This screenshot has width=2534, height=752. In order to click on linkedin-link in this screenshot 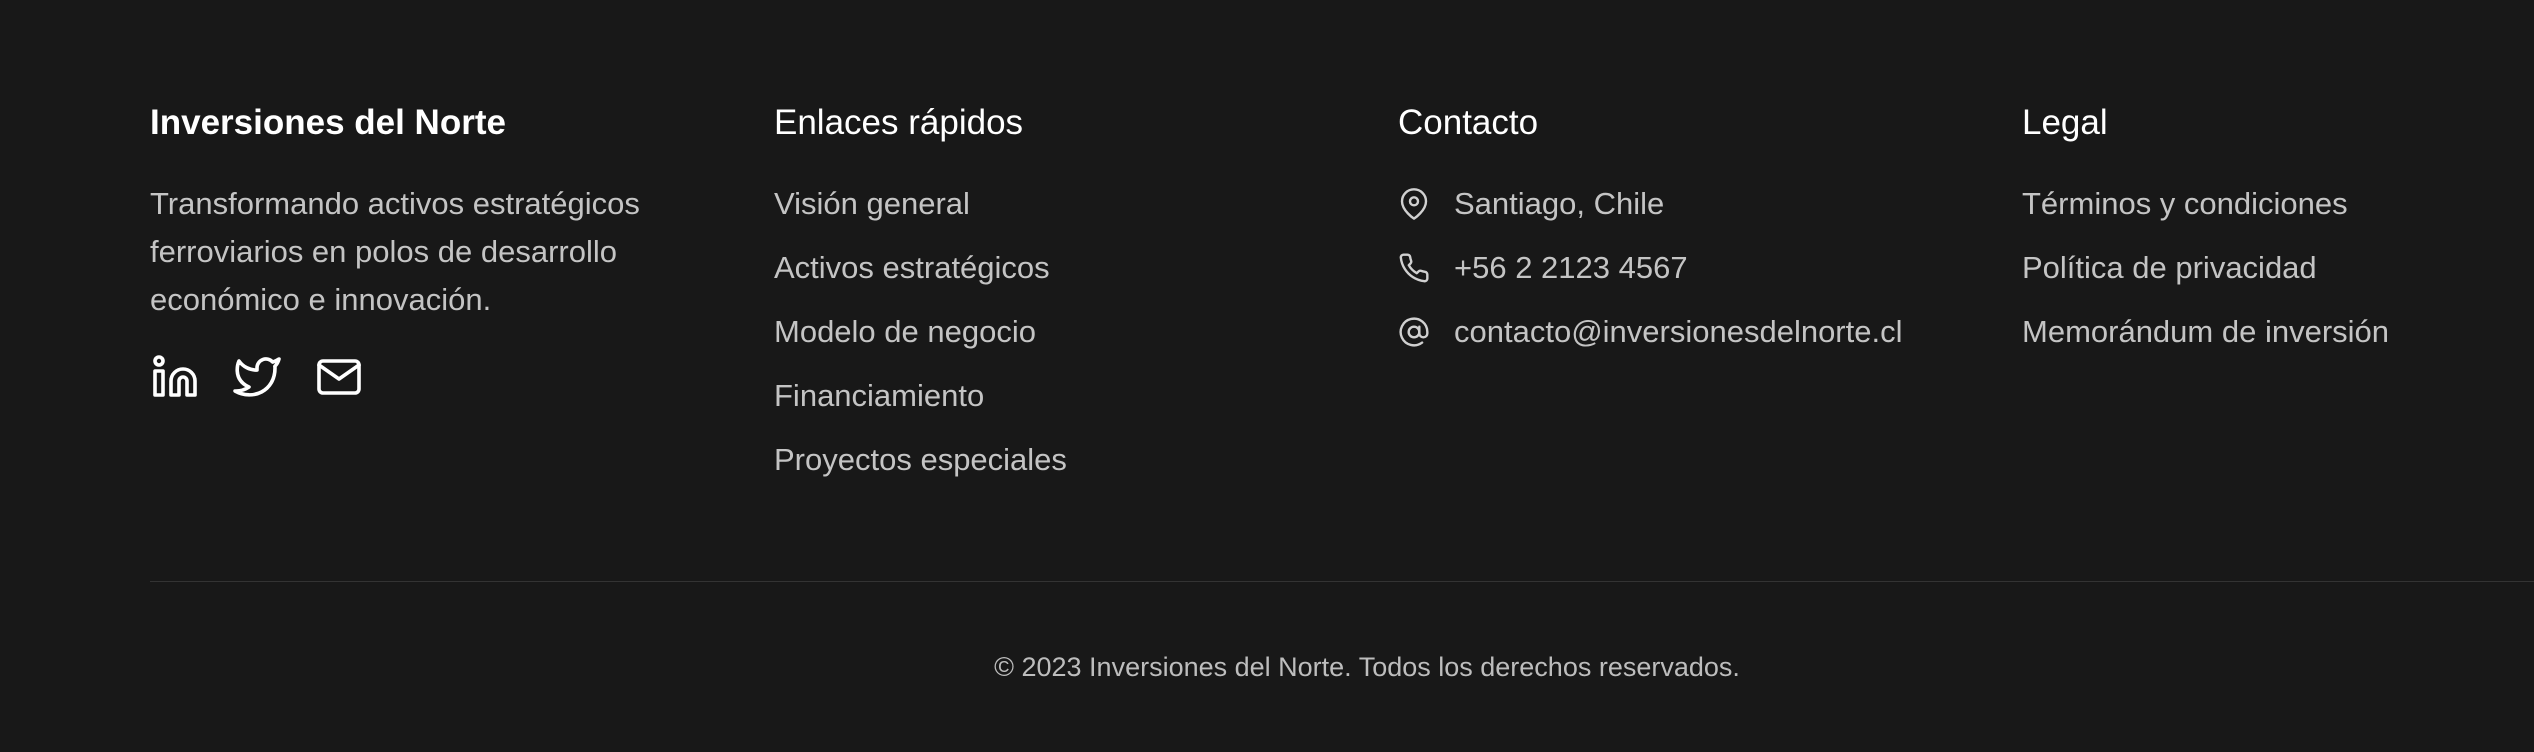, I will do `click(175, 377)`.